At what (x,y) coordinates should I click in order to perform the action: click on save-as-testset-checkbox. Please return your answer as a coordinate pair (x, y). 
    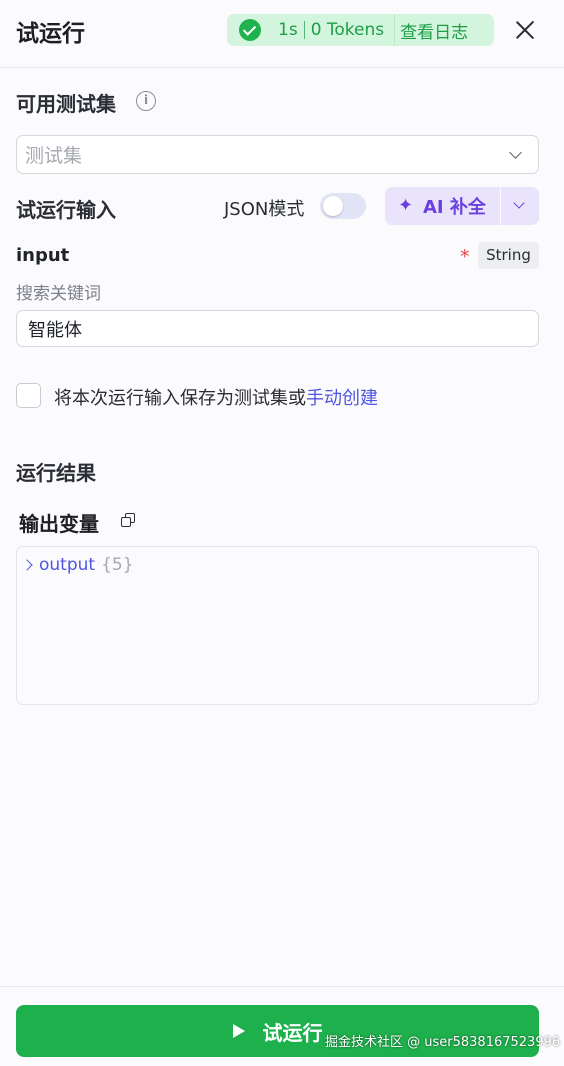
    Looking at the image, I should click on (28, 395).